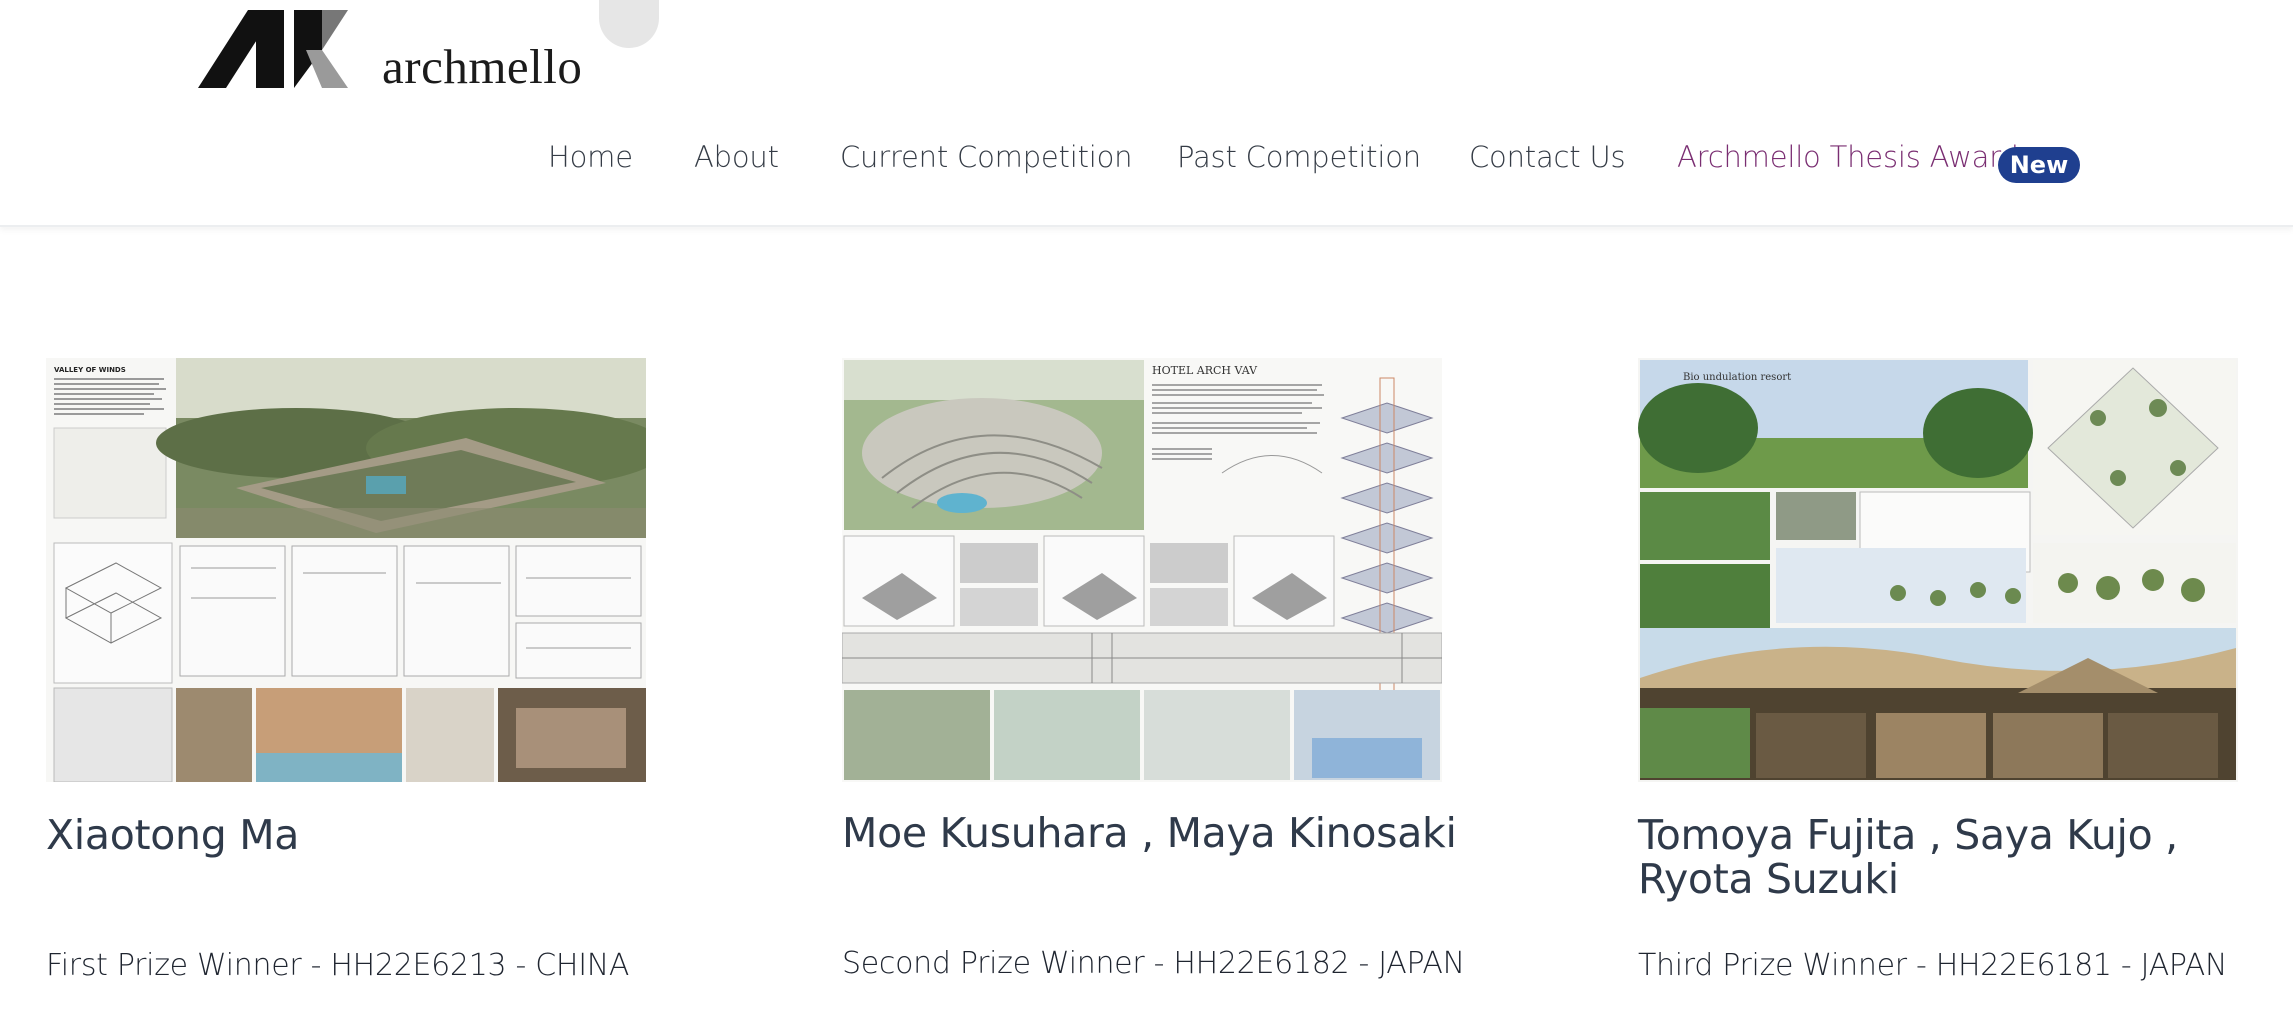 Image resolution: width=2293 pixels, height=1016 pixels. What do you see at coordinates (736, 157) in the screenshot?
I see `nav-about: About` at bounding box center [736, 157].